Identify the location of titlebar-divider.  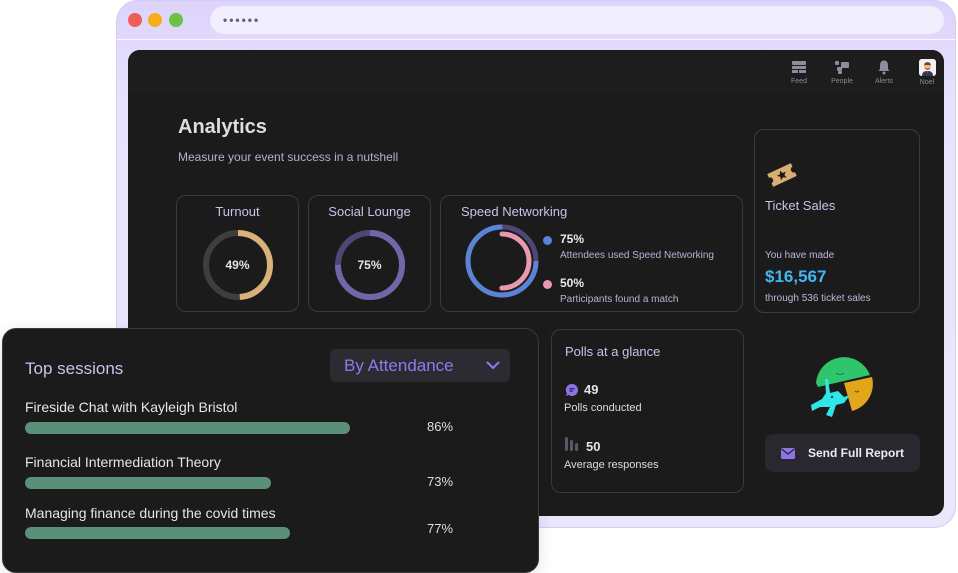
(536, 39).